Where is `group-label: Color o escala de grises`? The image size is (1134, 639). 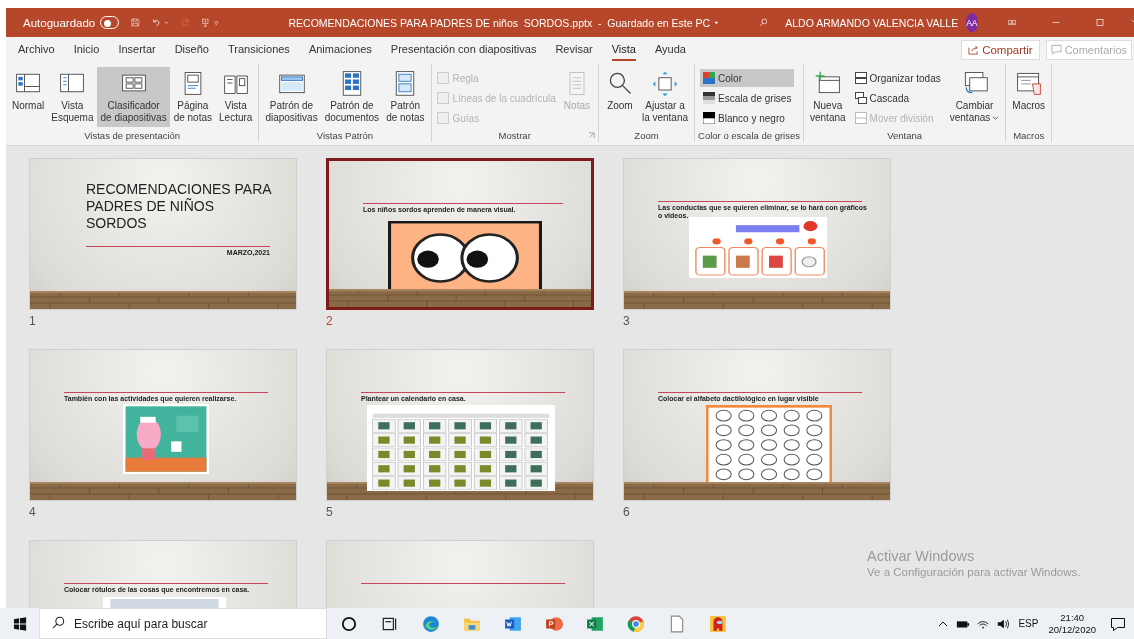 group-label: Color o escala de grises is located at coordinates (749, 135).